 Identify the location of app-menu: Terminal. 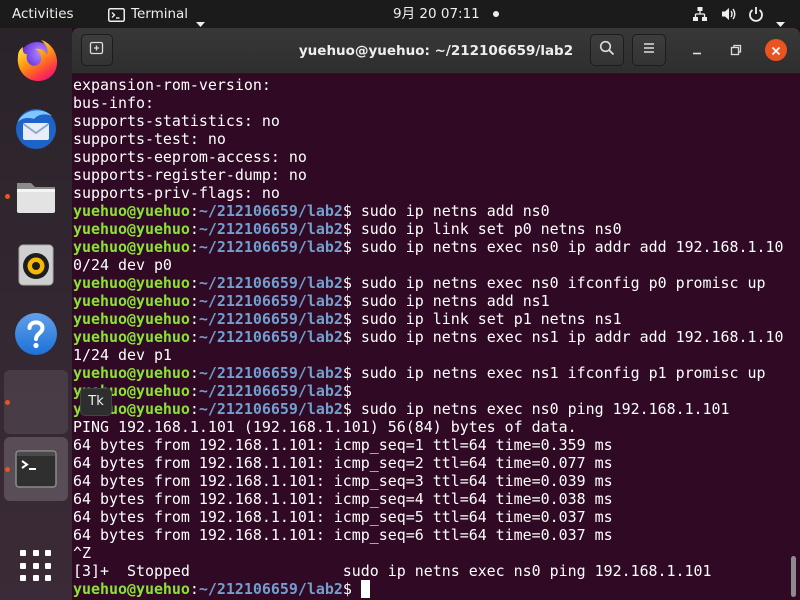
(158, 14).